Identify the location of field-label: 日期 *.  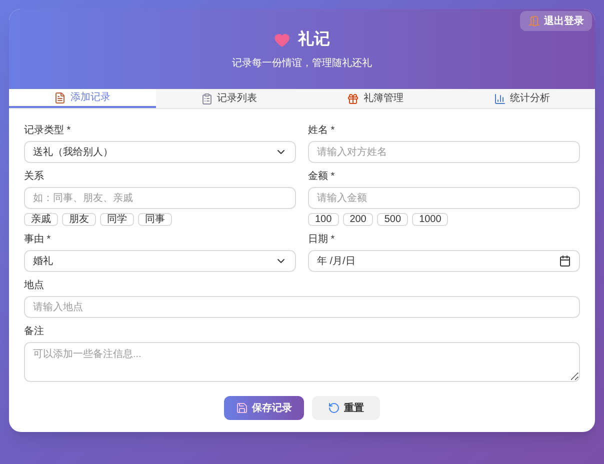
(322, 240).